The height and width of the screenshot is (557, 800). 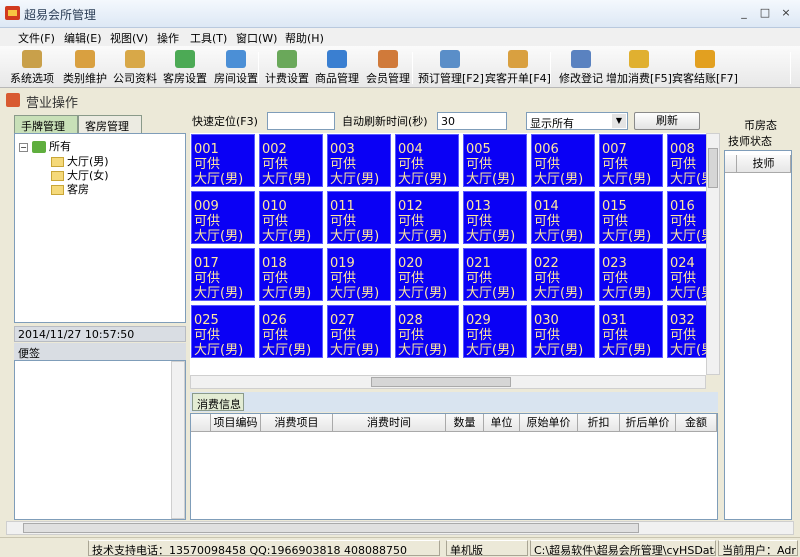 What do you see at coordinates (502, 423) in the screenshot?
I see `col-unit: 单位` at bounding box center [502, 423].